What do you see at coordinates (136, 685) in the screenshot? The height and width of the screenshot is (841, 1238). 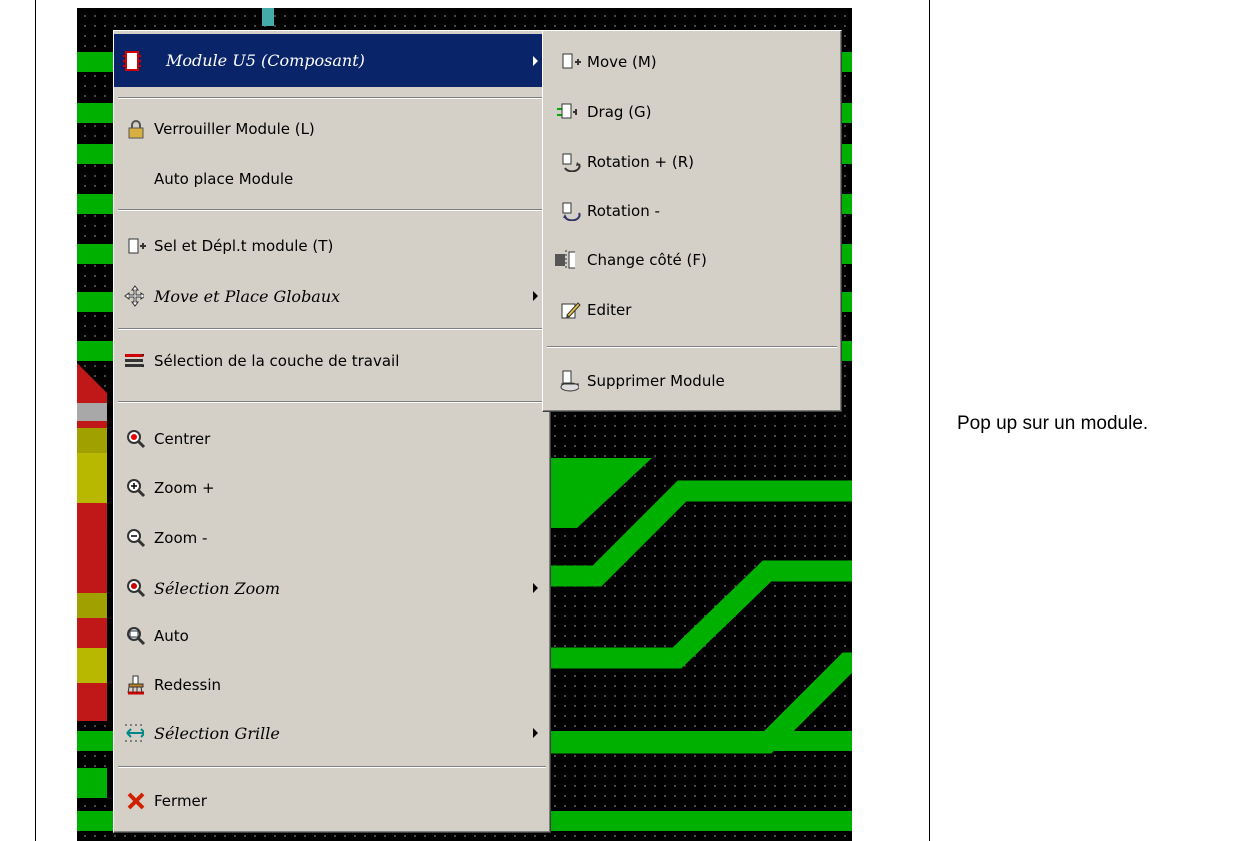 I see `redraw-brush-icon` at bounding box center [136, 685].